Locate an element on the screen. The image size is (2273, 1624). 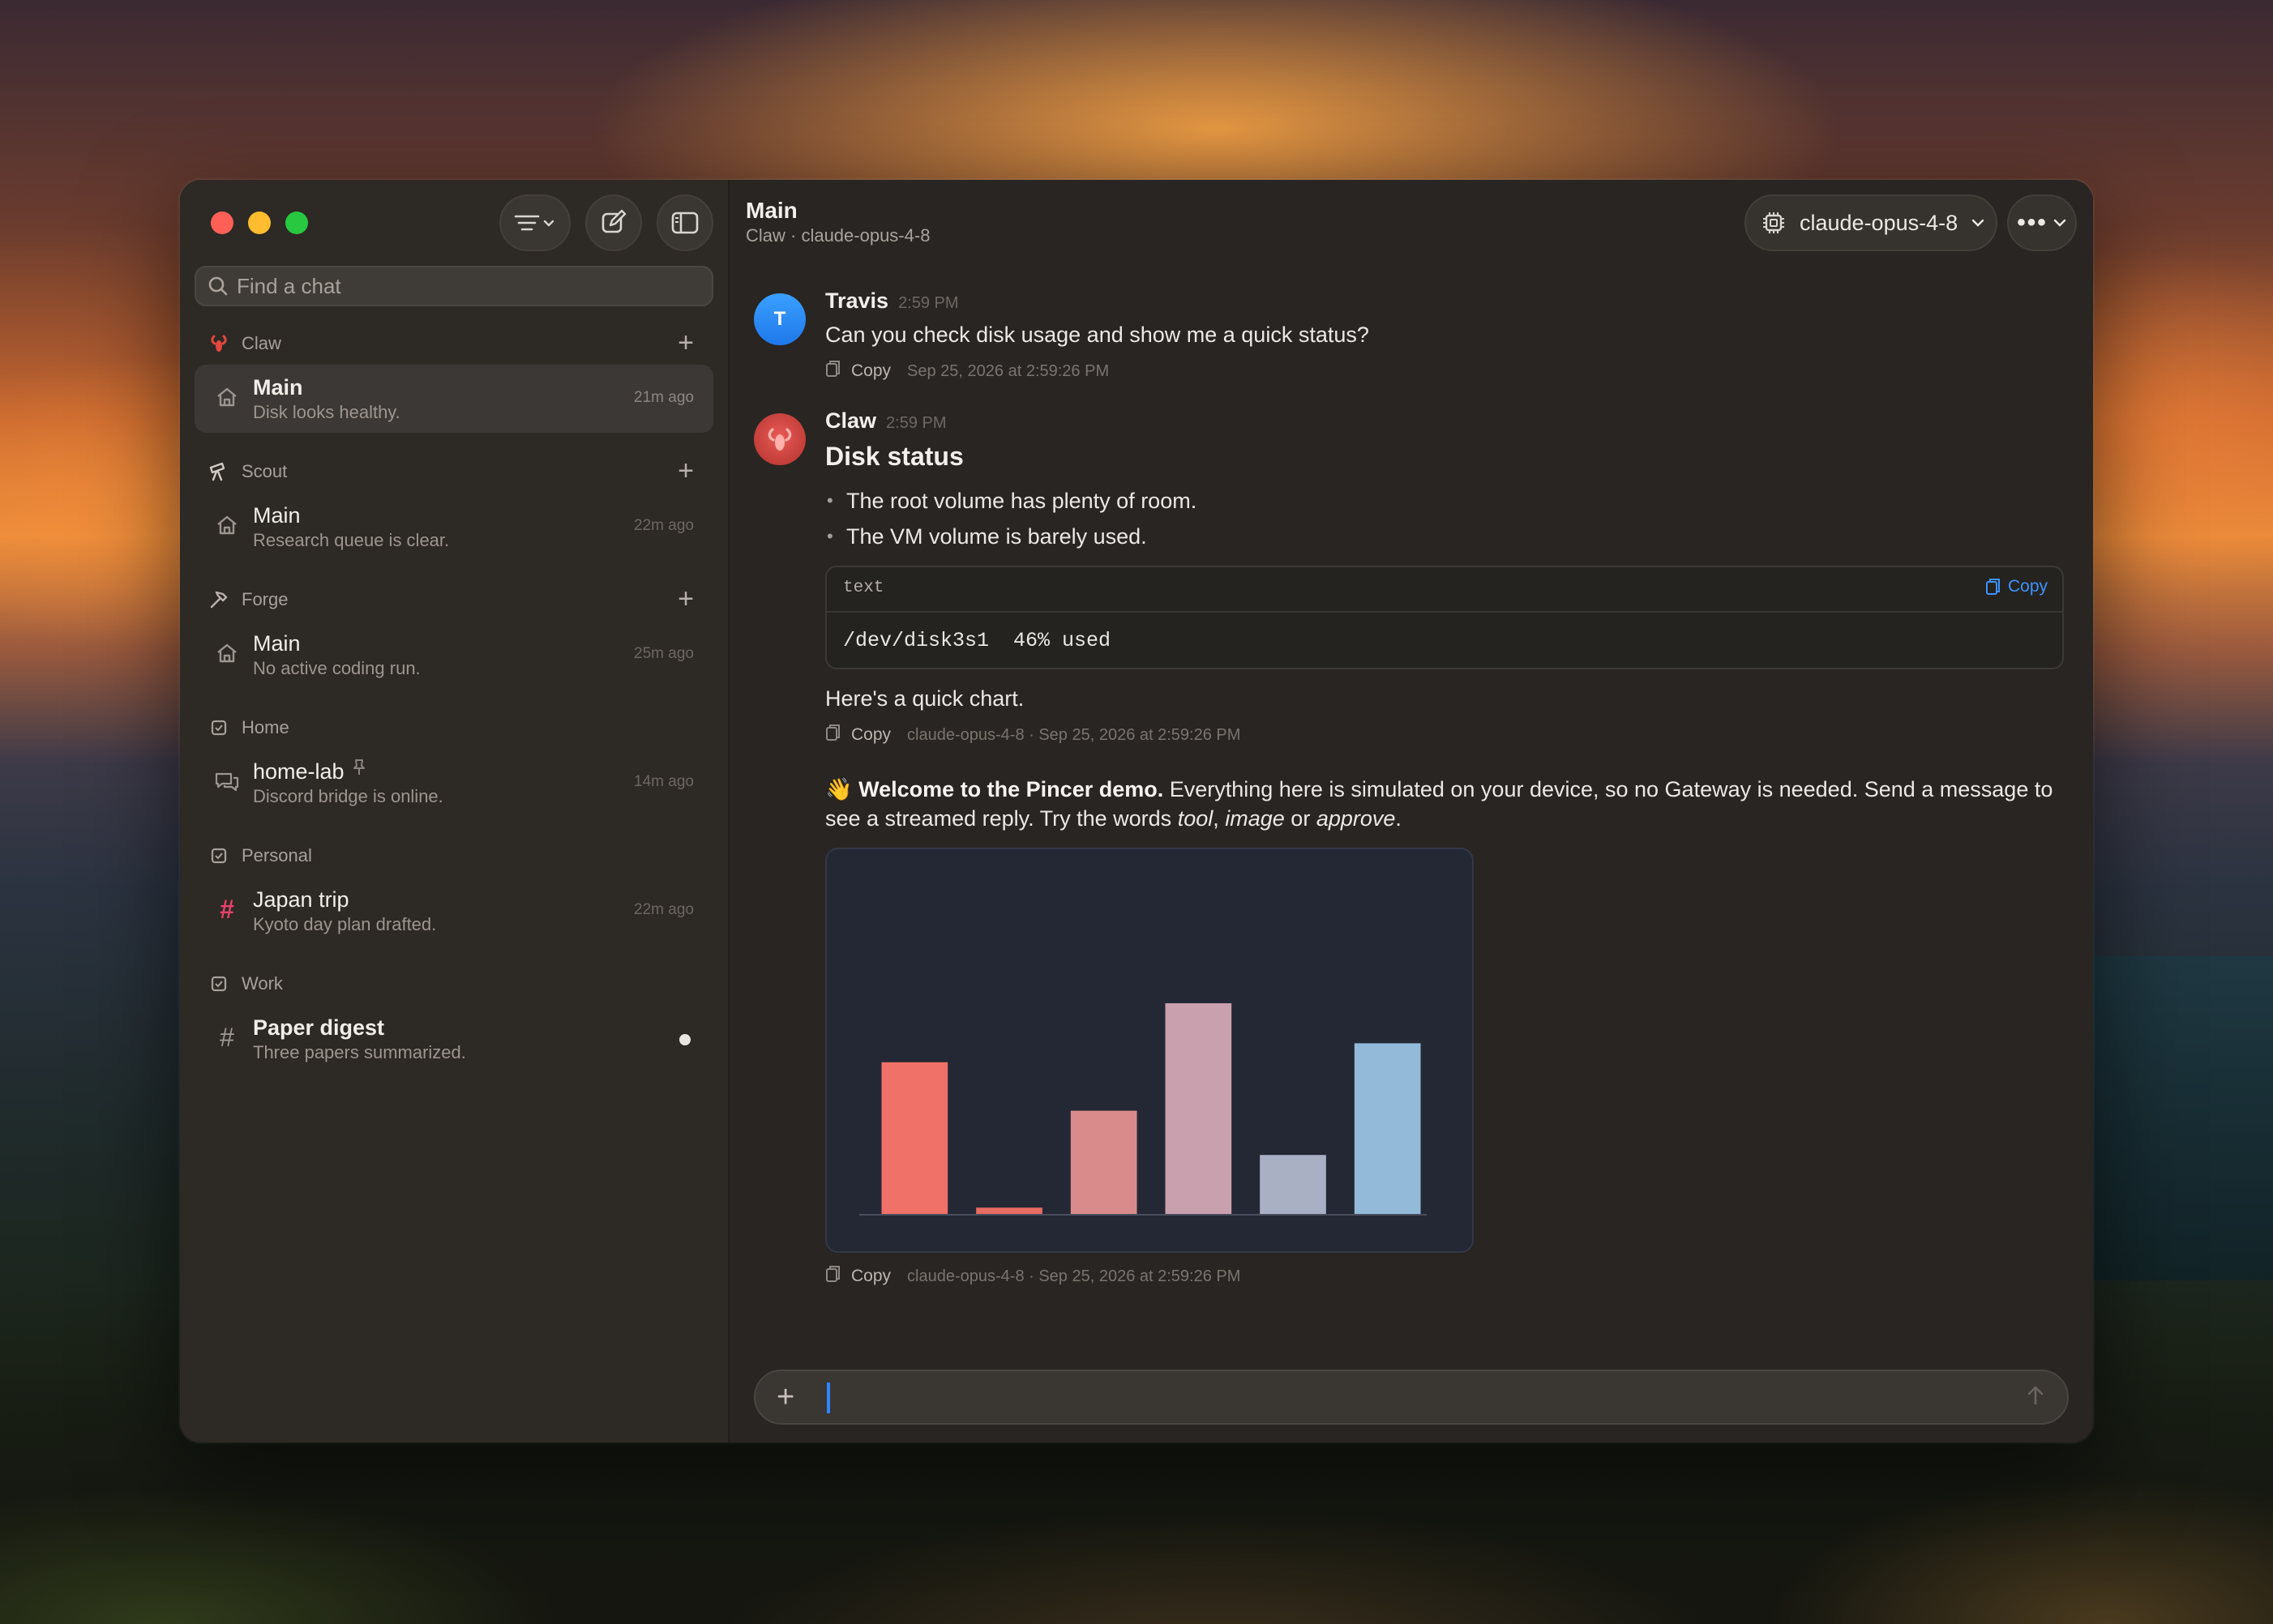
code-copy-button: Copy is located at coordinates (2017, 586).